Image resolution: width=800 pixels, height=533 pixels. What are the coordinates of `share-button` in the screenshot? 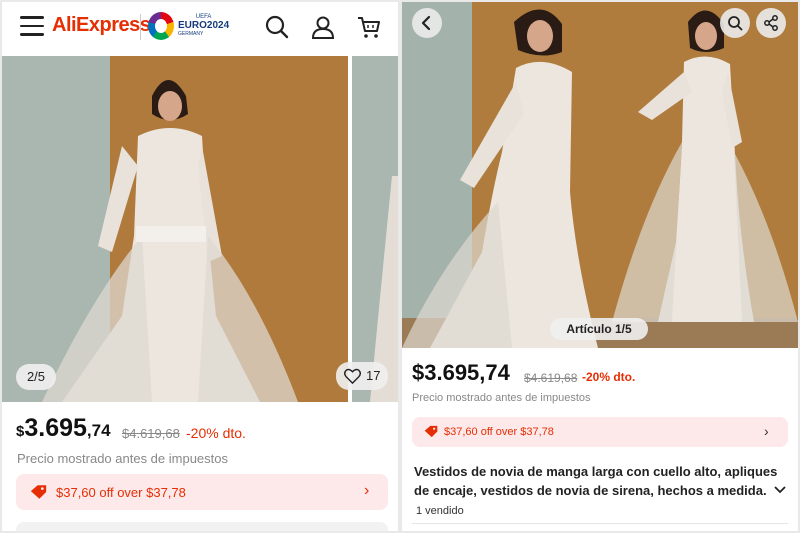 It's located at (771, 23).